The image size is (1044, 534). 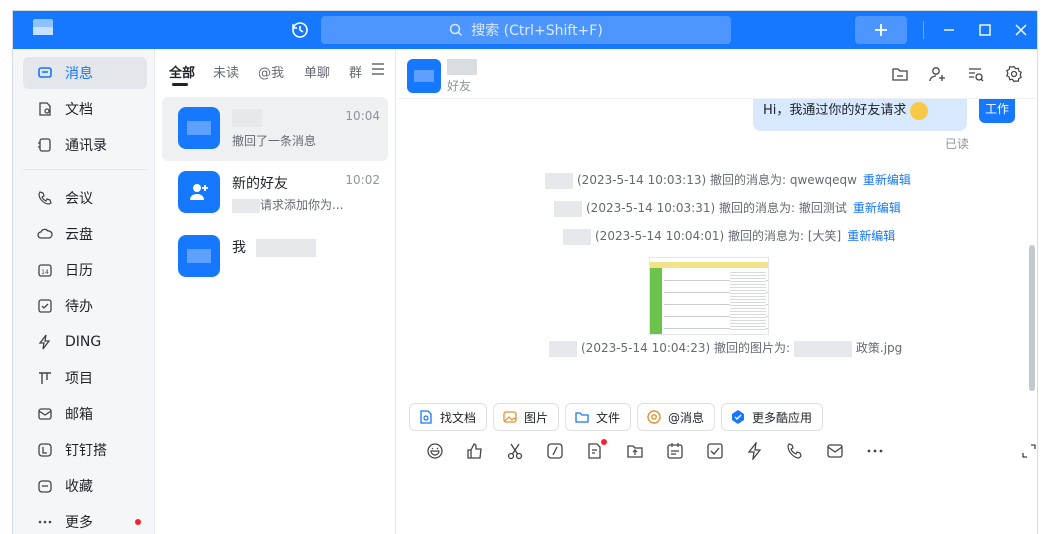 I want to click on minimize-icon, so click(x=949, y=30).